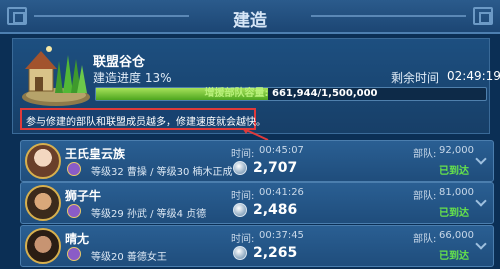  What do you see at coordinates (281, 192) in the screenshot?
I see `march-time: 00:41:26` at bounding box center [281, 192].